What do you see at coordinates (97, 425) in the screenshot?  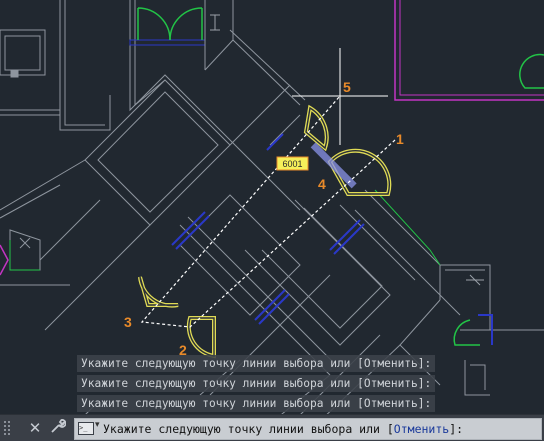 I see `chevron-down-icon: ▾` at bounding box center [97, 425].